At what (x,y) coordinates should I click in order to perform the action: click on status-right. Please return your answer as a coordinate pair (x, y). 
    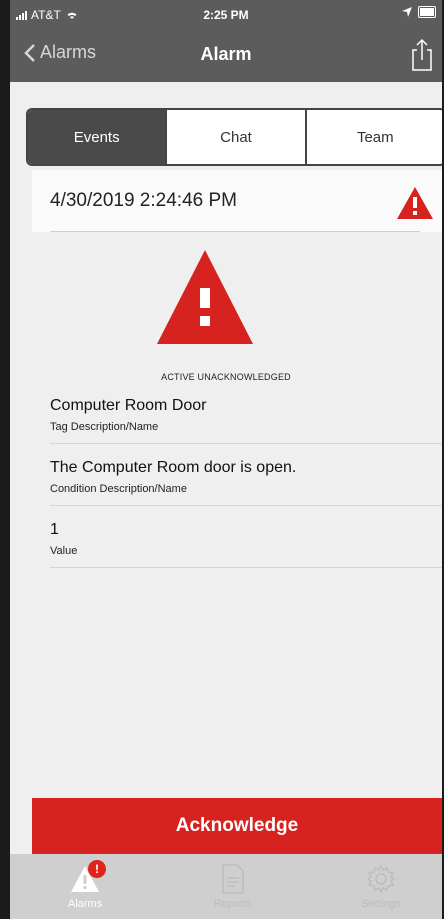
    Looking at the image, I should click on (419, 12).